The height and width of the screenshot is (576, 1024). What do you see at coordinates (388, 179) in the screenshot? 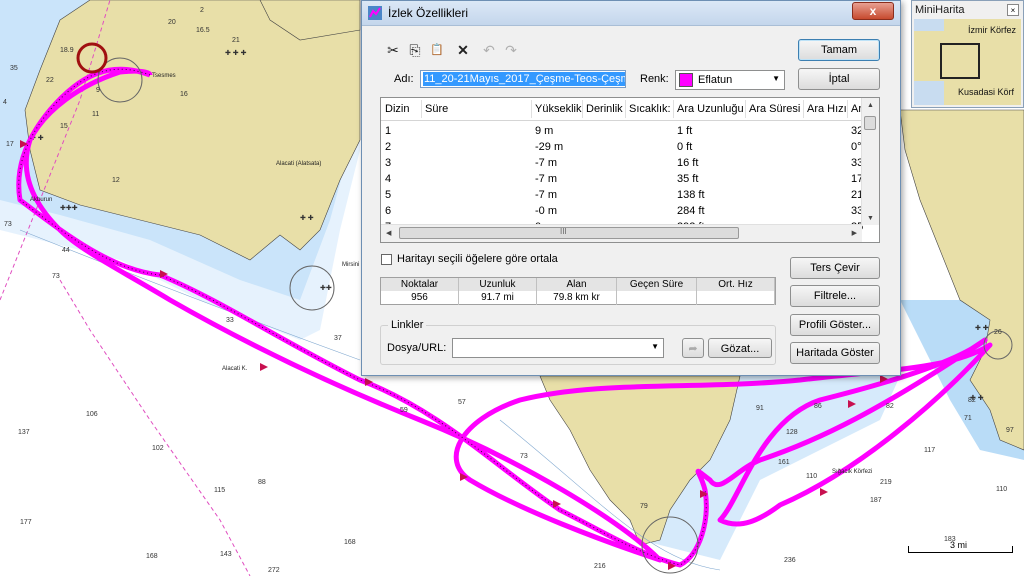
I see `table-cell: 4` at bounding box center [388, 179].